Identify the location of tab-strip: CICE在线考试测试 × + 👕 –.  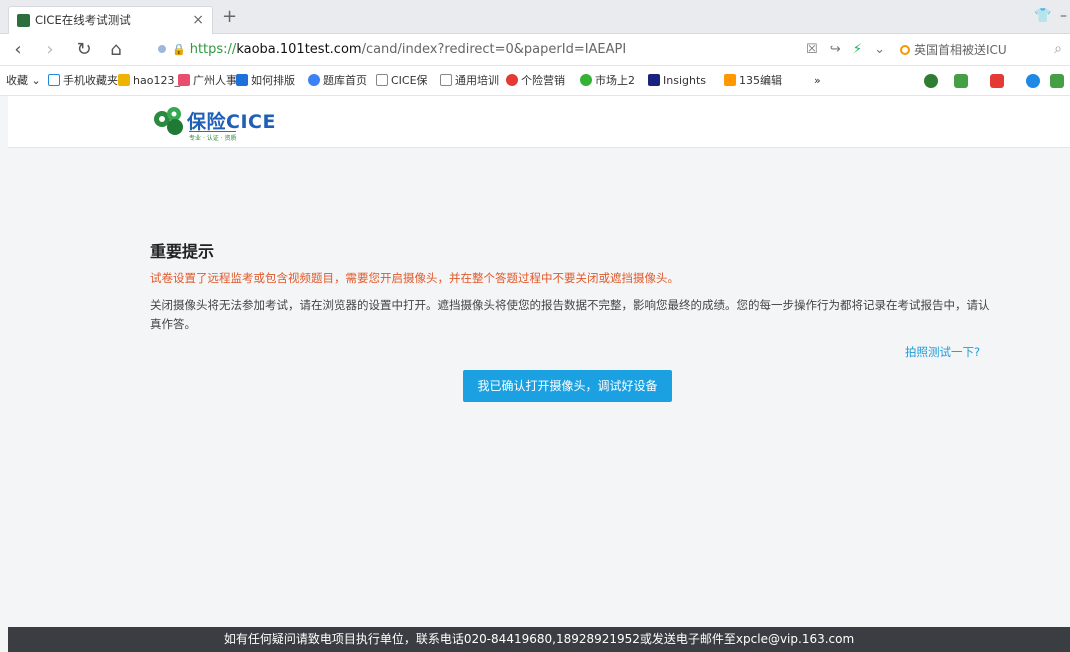
(535, 17).